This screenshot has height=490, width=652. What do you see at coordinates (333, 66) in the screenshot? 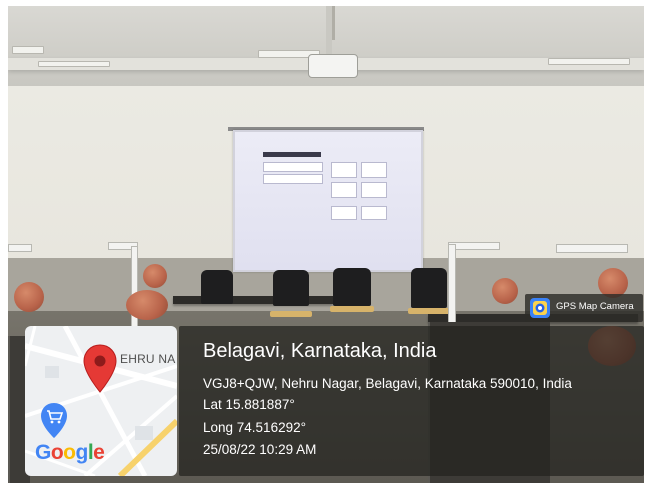
I see `projector` at bounding box center [333, 66].